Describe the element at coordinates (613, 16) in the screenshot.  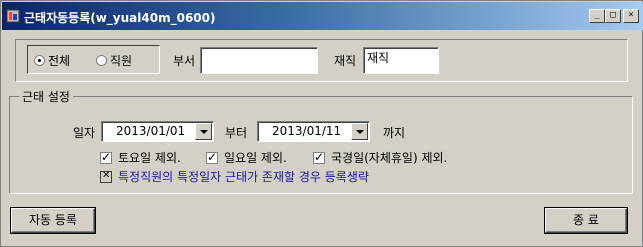
I see `maximize-button: □` at that location.